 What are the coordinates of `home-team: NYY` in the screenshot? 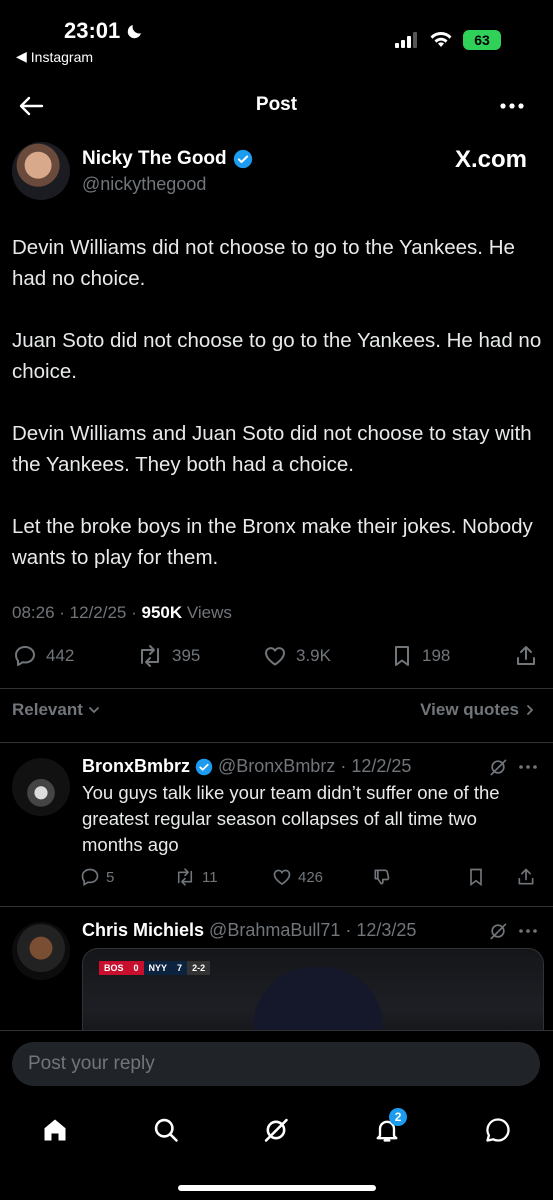 It's located at (158, 968).